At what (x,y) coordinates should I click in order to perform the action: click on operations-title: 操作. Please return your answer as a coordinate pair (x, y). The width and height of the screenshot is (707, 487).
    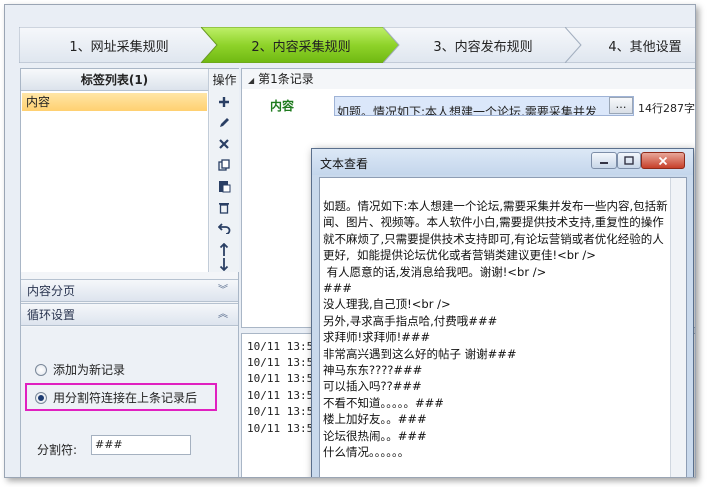
    Looking at the image, I should click on (224, 80).